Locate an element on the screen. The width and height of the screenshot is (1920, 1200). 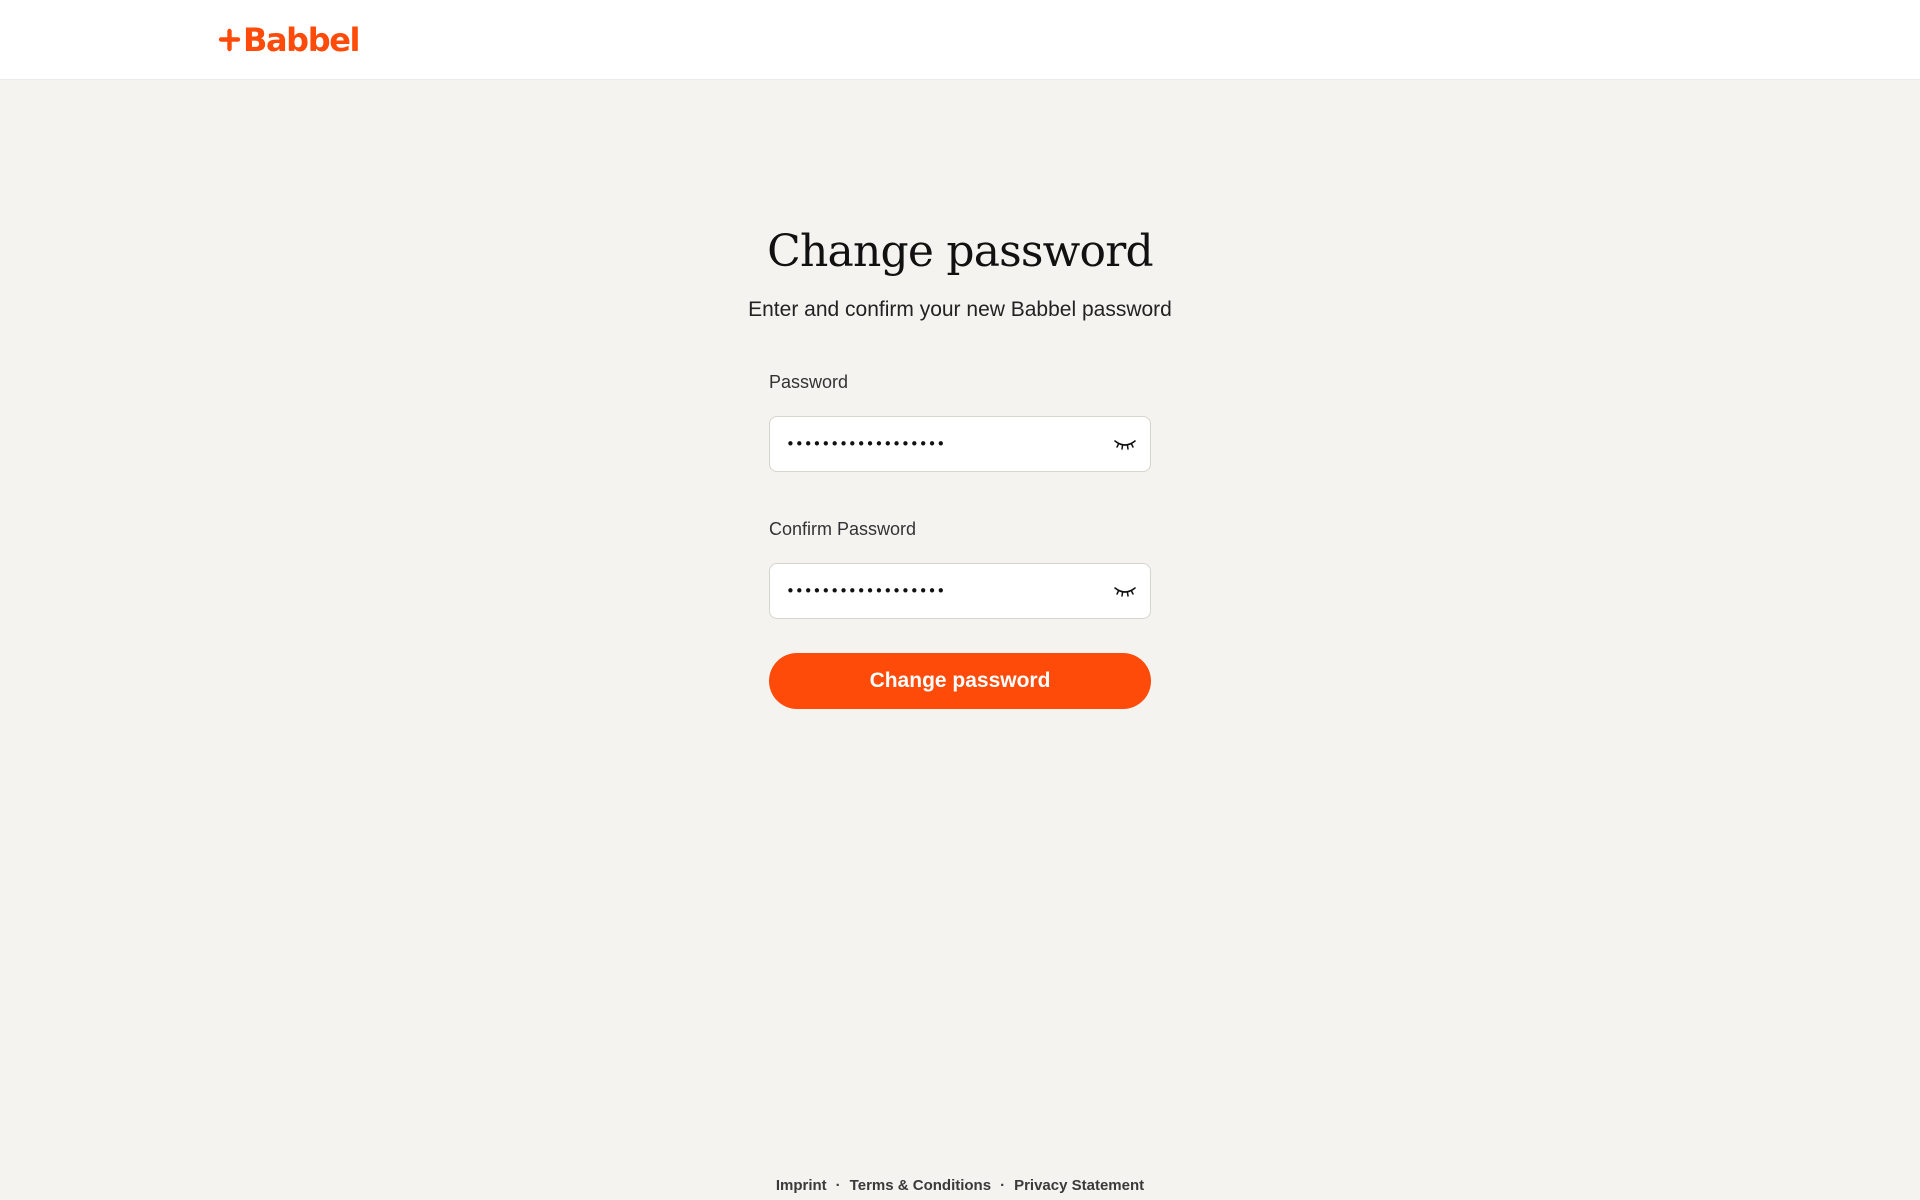
babbel-logo: Babbel is located at coordinates (289, 40).